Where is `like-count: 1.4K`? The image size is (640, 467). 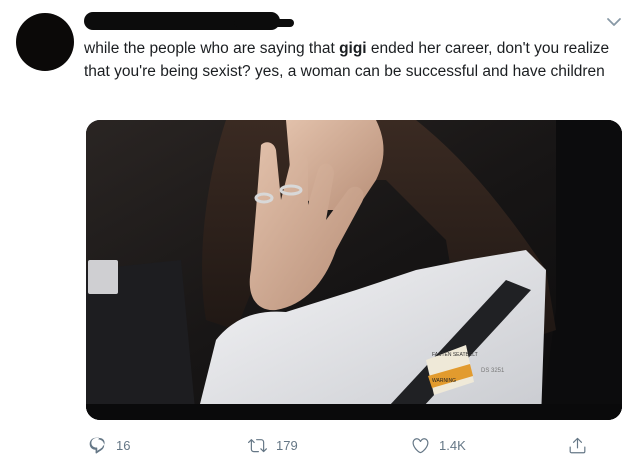 like-count: 1.4K is located at coordinates (452, 445).